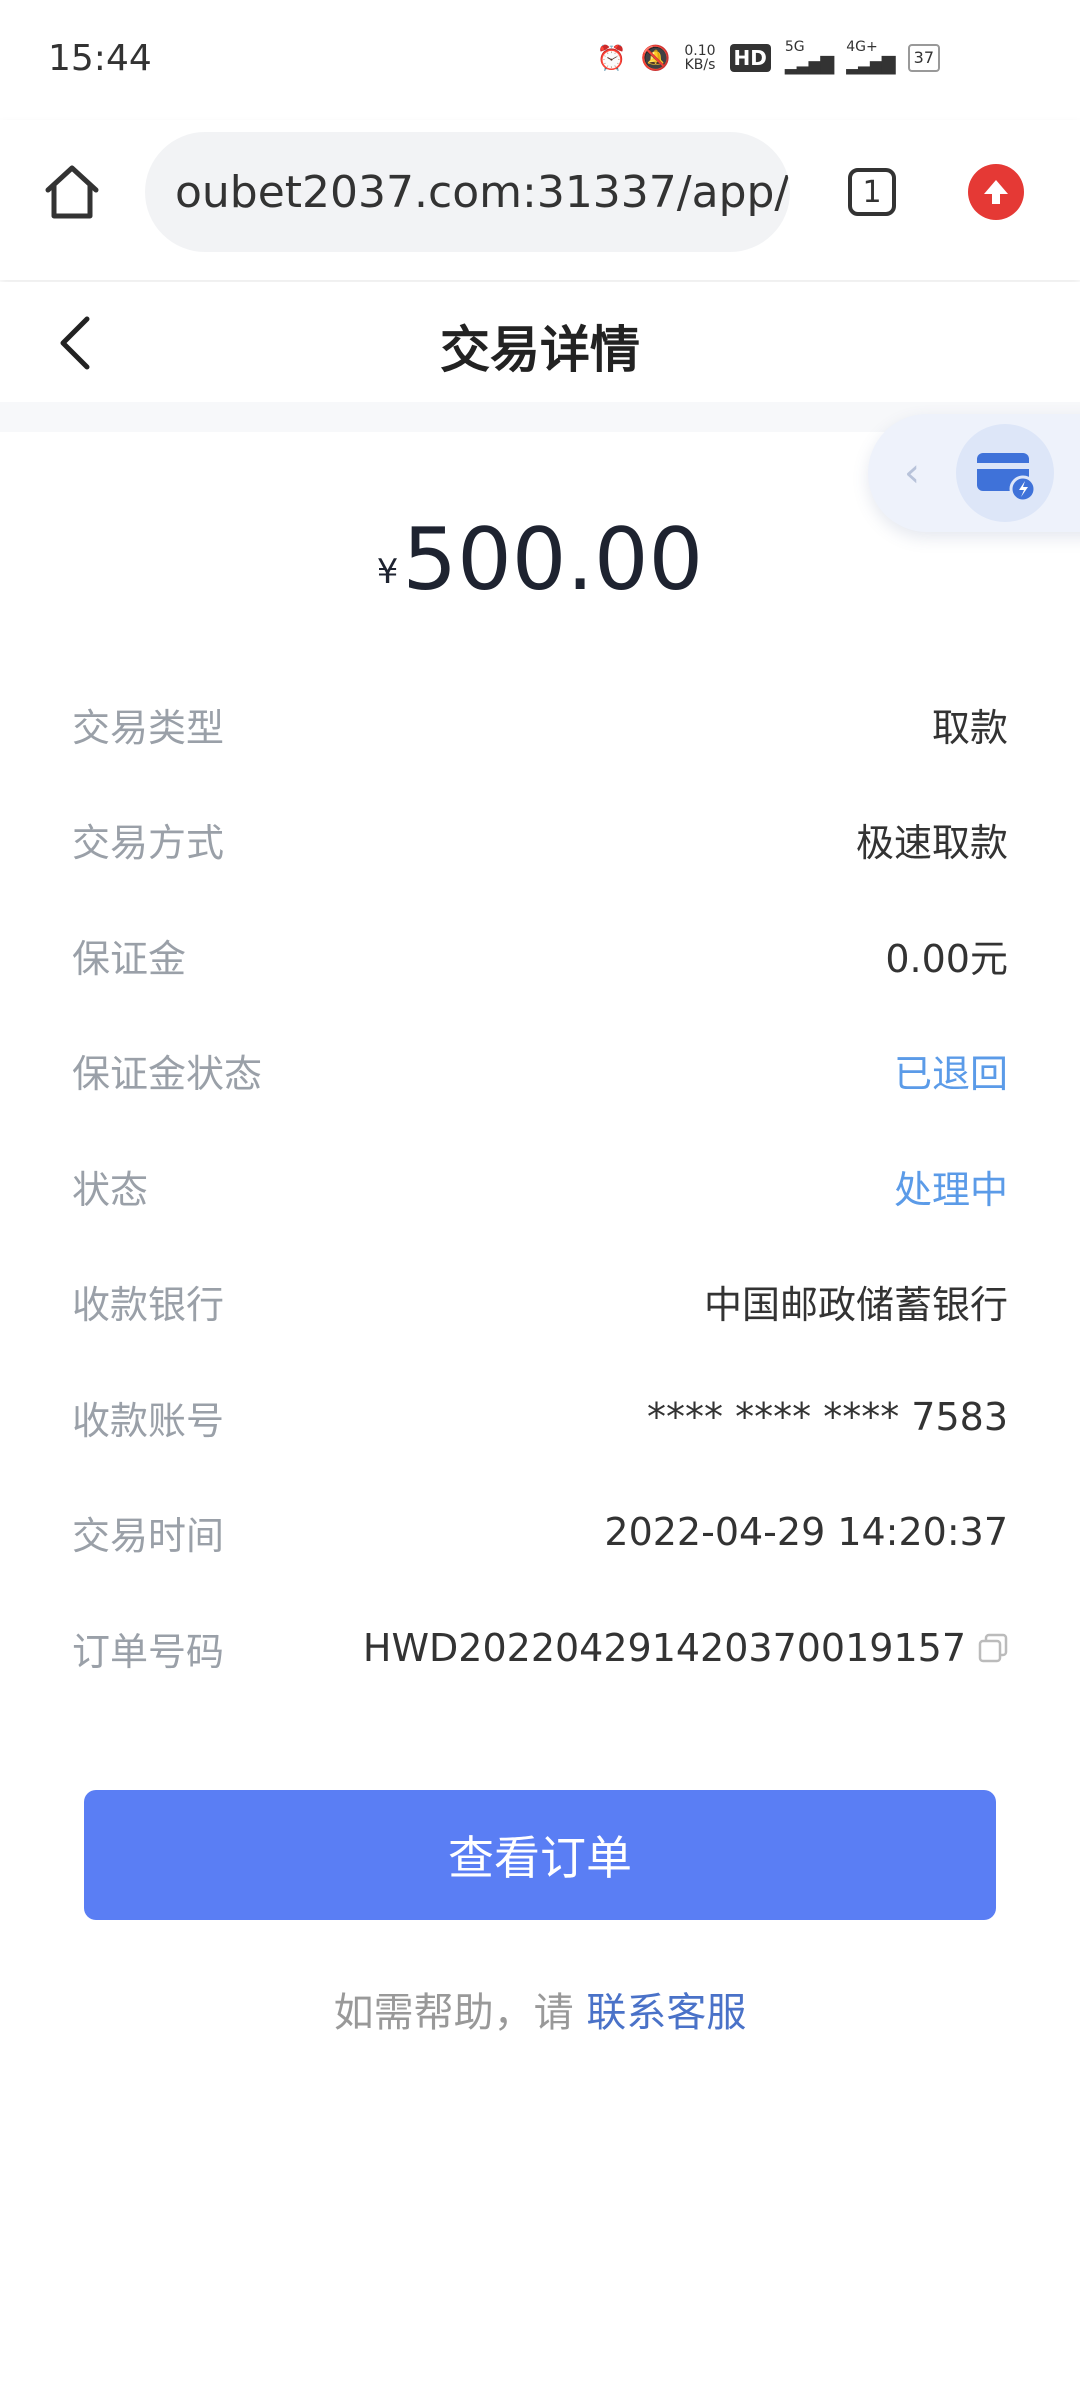 Image resolution: width=1080 pixels, height=2408 pixels. I want to click on detail-row-bank: 收款银行 中国邮政储蓄银行, so click(540, 1301).